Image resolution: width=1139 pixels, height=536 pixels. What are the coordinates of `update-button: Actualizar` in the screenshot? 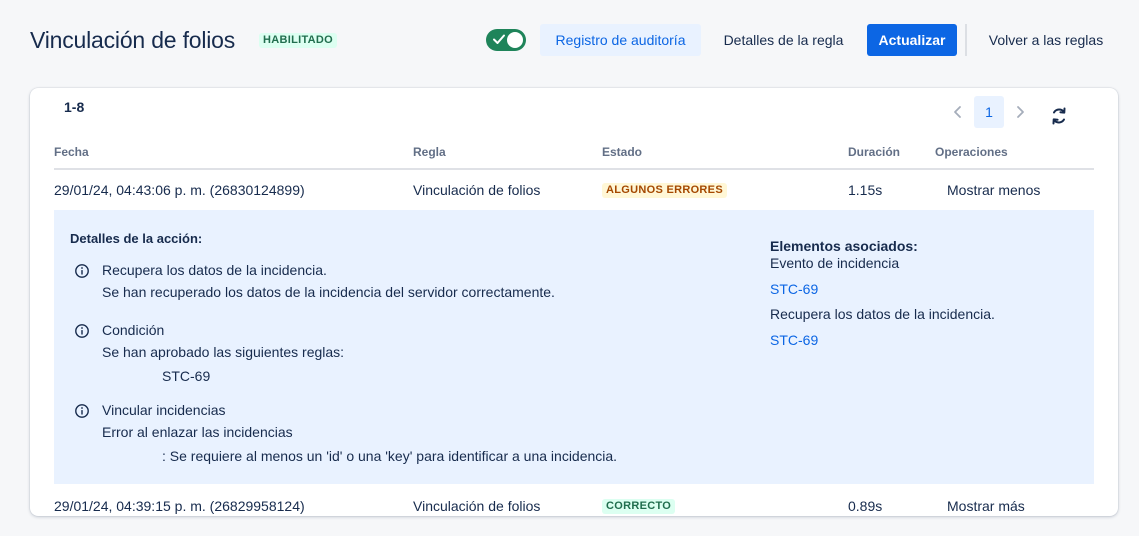 It's located at (912, 40).